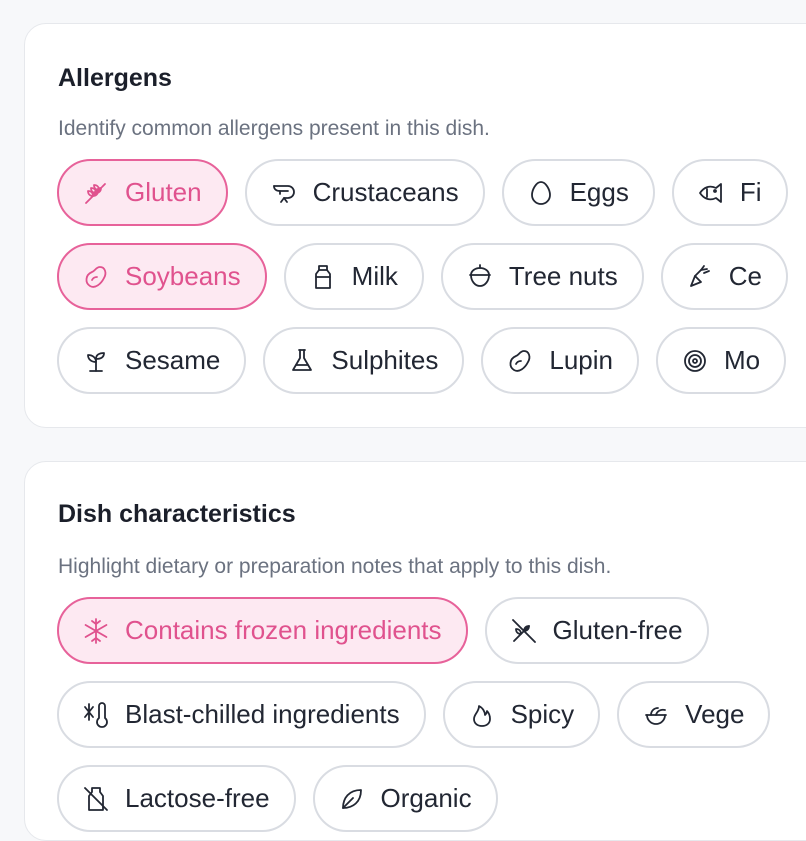  What do you see at coordinates (745, 276) in the screenshot?
I see `chip-label: Ce` at bounding box center [745, 276].